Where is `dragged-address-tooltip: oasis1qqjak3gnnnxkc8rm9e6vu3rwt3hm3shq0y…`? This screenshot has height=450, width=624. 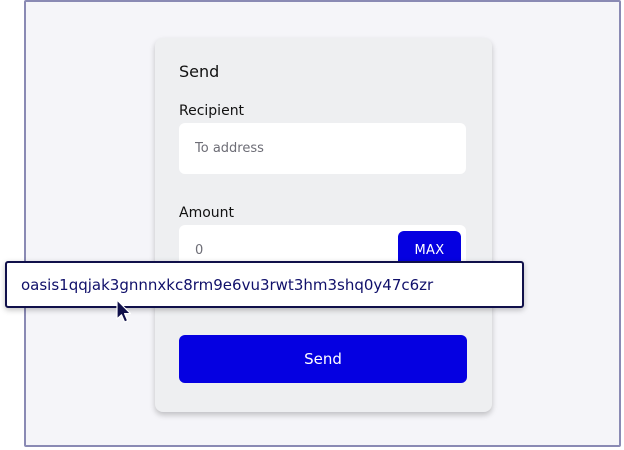 dragged-address-tooltip: oasis1qqjak3gnnnxkc8rm9e6vu3rwt3hm3shq0y… is located at coordinates (264, 284).